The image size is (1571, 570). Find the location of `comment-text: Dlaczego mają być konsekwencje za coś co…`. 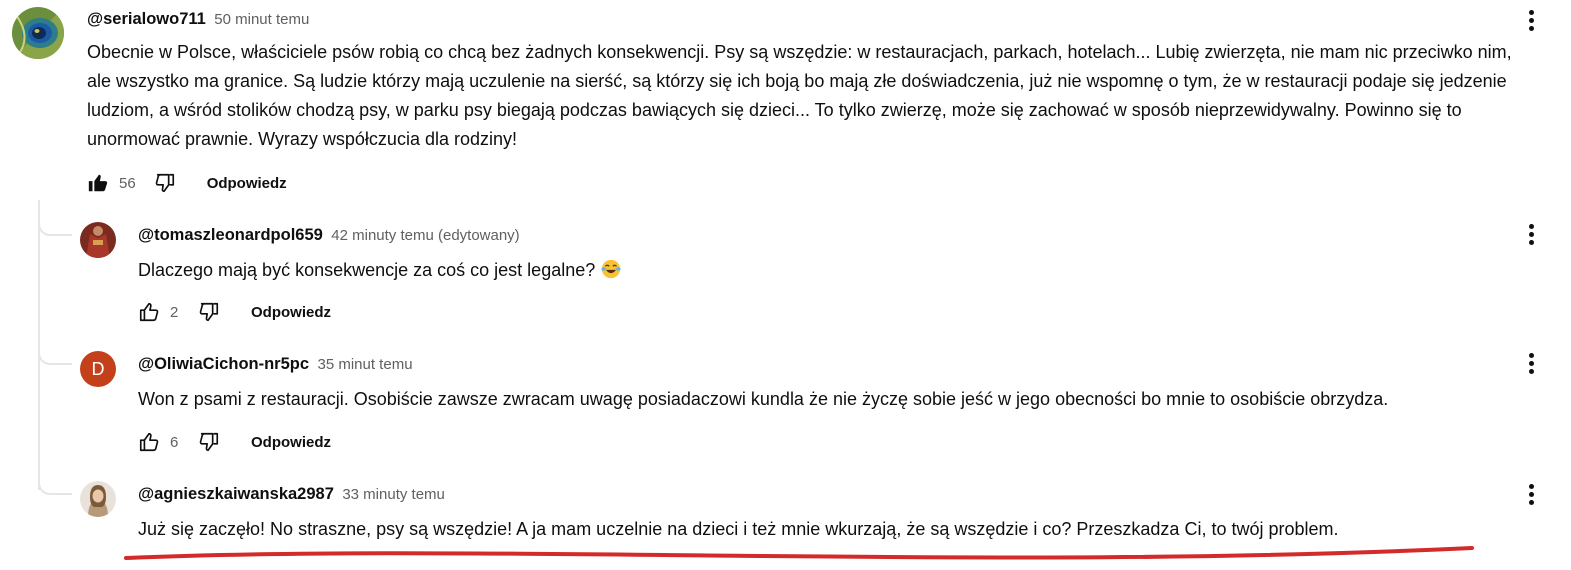

comment-text: Dlaczego mają być konsekwencje za coś co… is located at coordinates (828, 270).